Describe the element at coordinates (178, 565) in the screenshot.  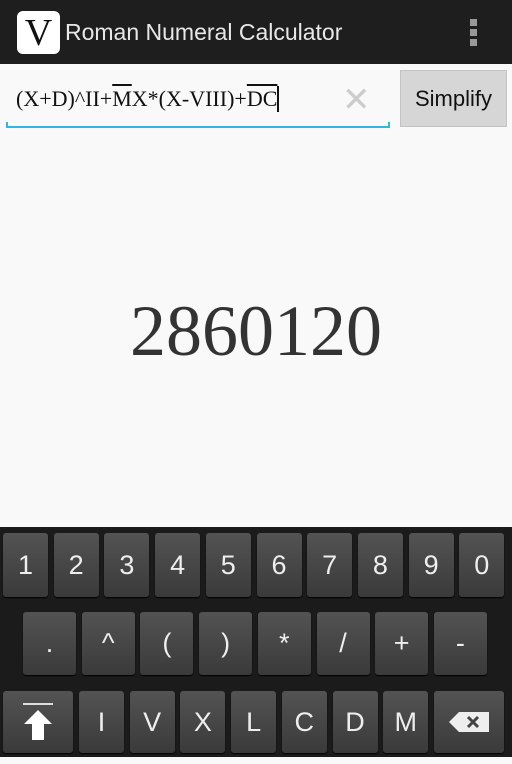
I see `key-4: 4` at that location.